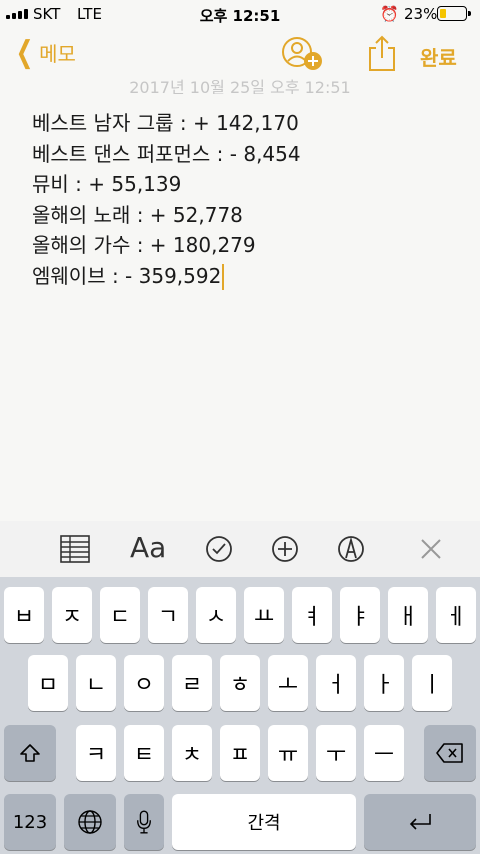 This screenshot has width=480, height=854. Describe the element at coordinates (242, 215) in the screenshot. I see `note-line: 올해의 노래 : + 52,778` at that location.